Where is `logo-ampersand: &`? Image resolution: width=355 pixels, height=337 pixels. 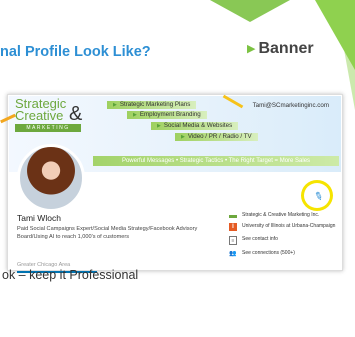 logo-ampersand: & is located at coordinates (76, 114).